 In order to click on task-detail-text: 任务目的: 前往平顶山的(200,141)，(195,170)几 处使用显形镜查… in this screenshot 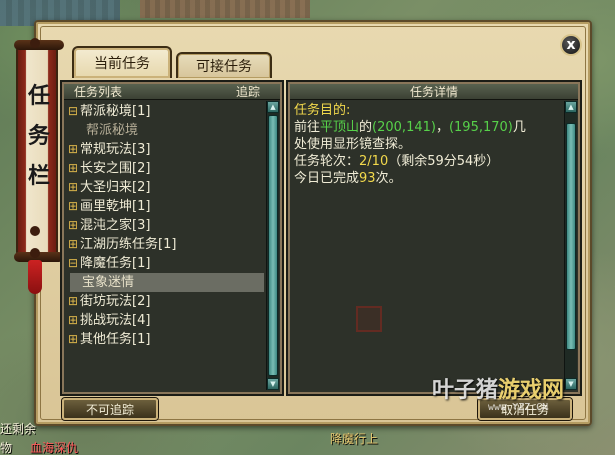, I will do `click(426, 144)`.